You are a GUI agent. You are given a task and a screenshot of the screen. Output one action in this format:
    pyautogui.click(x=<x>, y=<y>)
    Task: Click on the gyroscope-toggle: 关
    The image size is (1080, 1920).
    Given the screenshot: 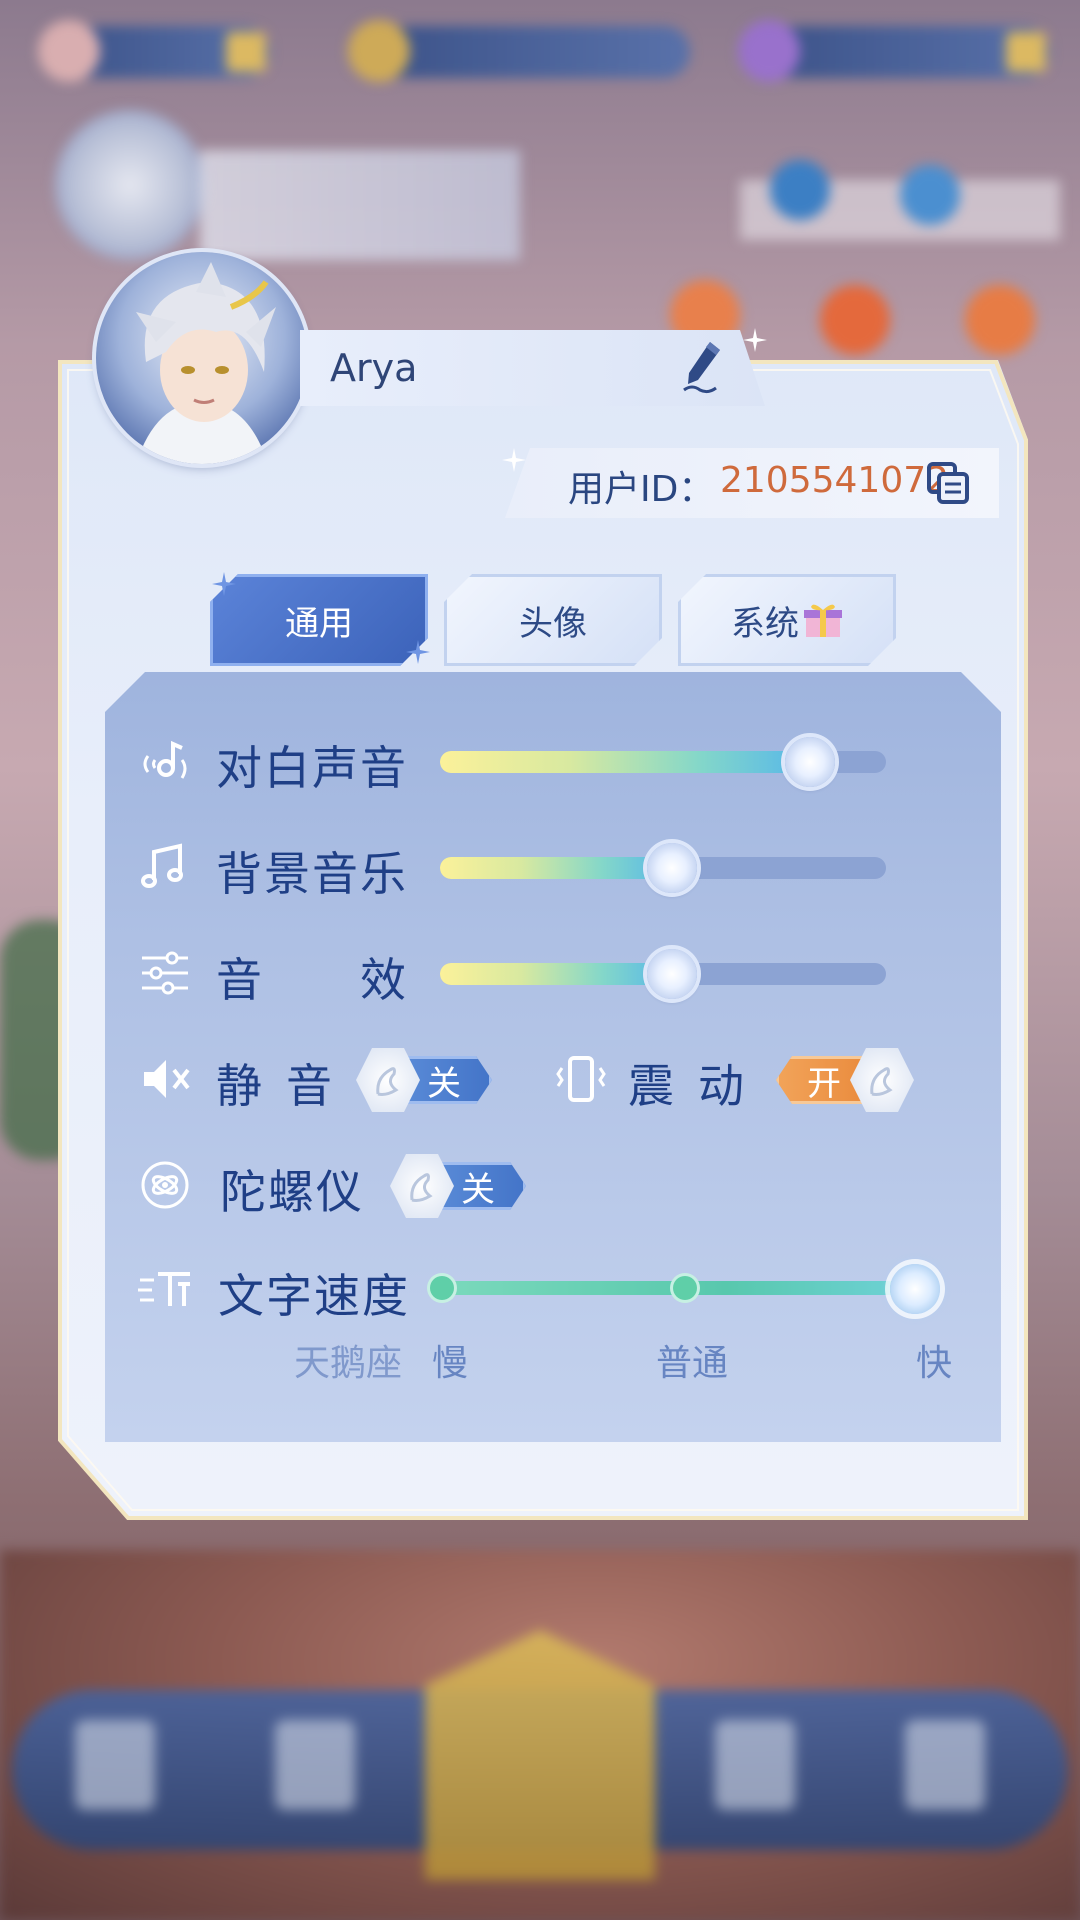 What is the action you would take?
    pyautogui.click(x=459, y=1186)
    